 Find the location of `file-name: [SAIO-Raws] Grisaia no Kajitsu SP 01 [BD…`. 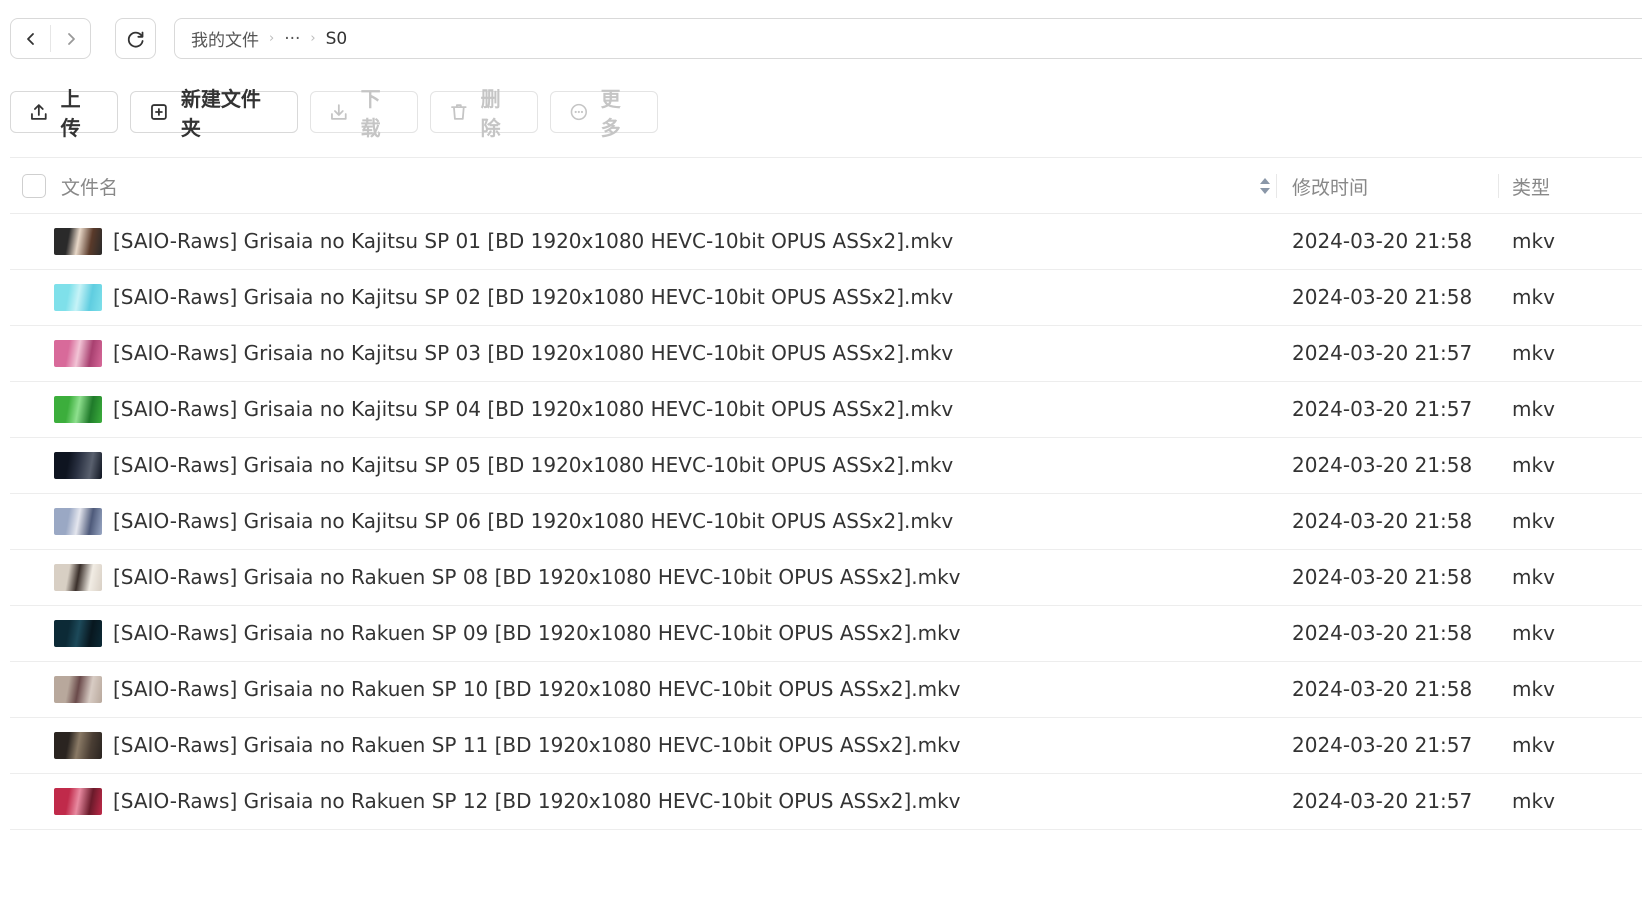

file-name: [SAIO-Raws] Grisaia no Kajitsu SP 01 [BD… is located at coordinates (533, 241).